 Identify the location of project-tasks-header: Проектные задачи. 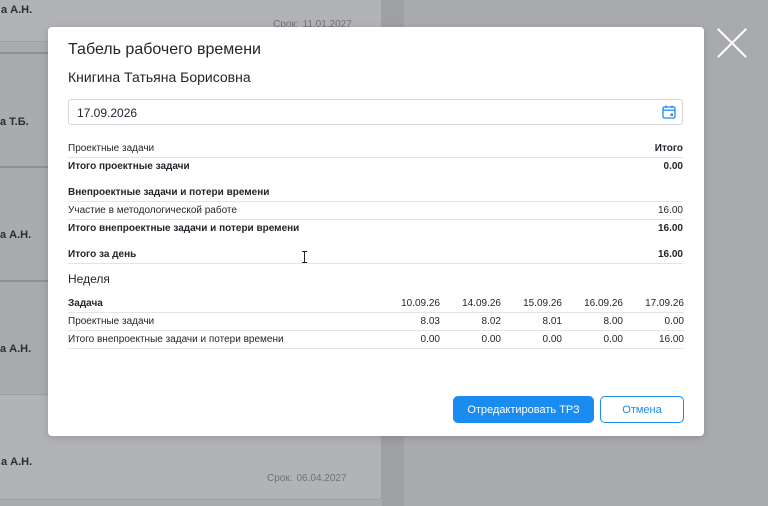
(111, 148).